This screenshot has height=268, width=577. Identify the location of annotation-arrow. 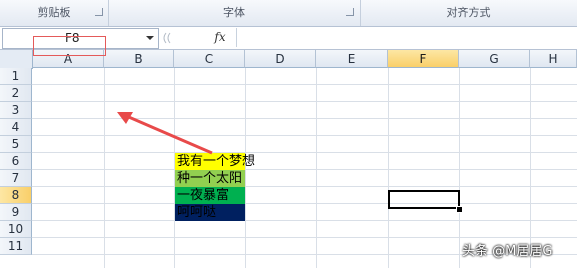
(165, 133).